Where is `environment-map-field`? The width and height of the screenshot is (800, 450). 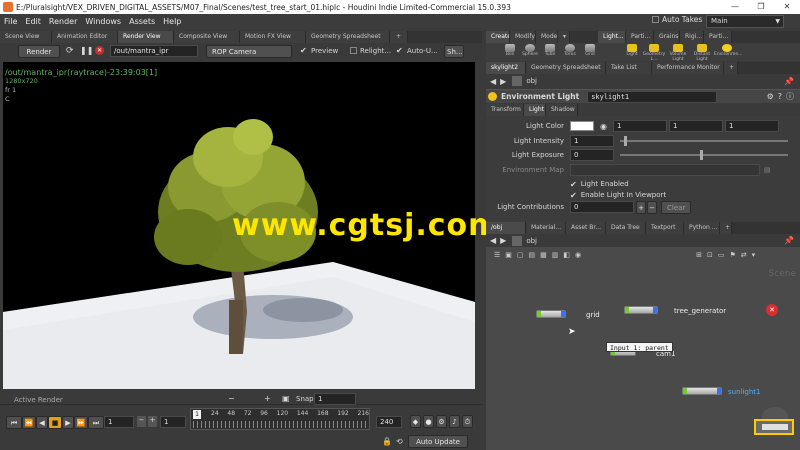 environment-map-field is located at coordinates (665, 170).